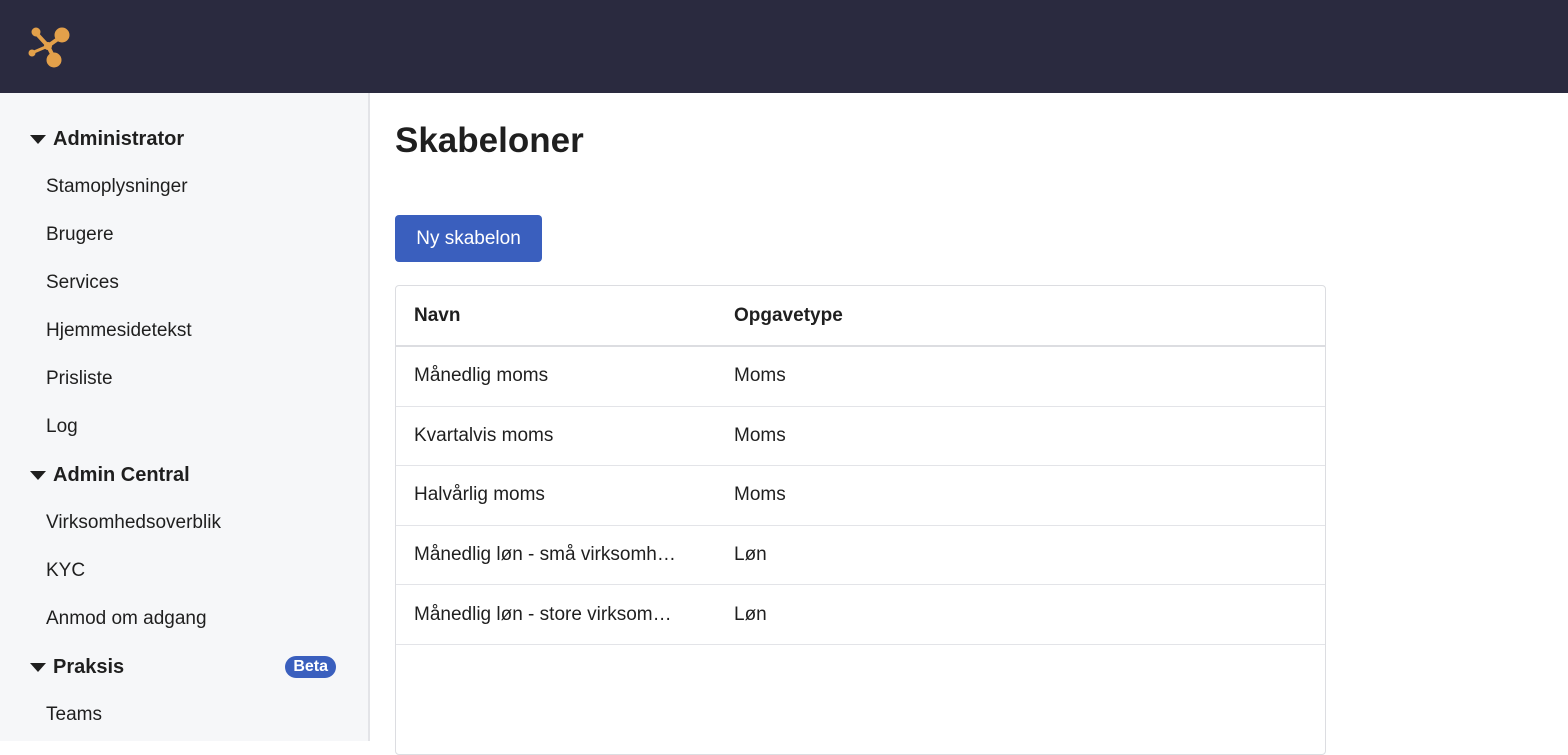 Image resolution: width=1568 pixels, height=755 pixels. Describe the element at coordinates (65, 571) in the screenshot. I see `sidebar-item-kyc: KYC` at that location.